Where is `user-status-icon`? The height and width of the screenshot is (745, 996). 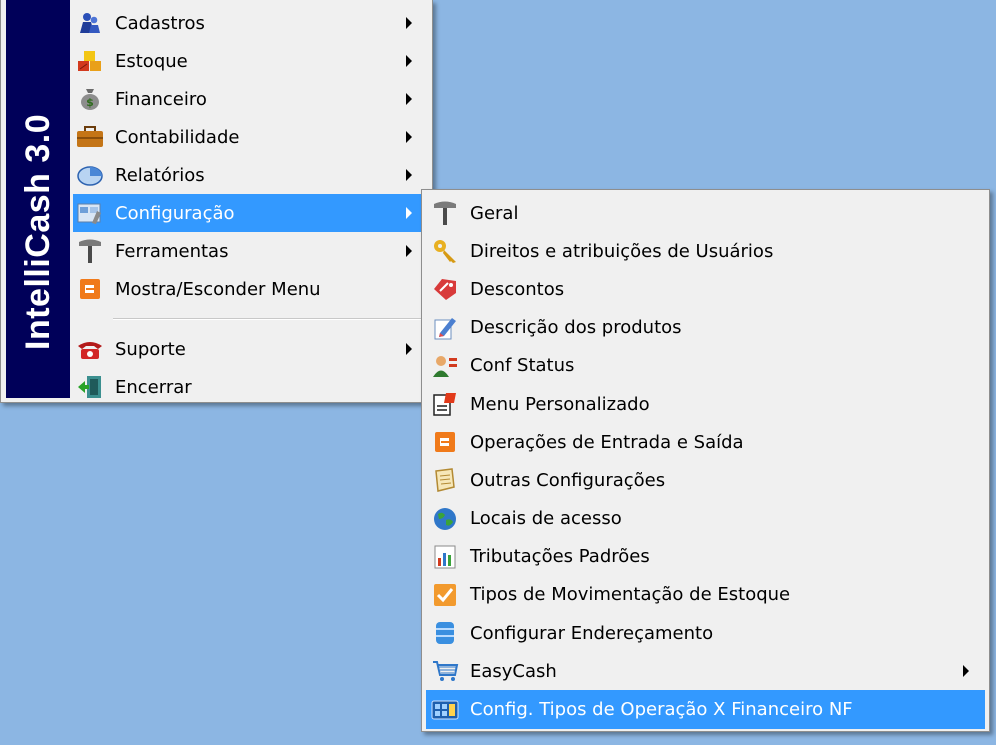 user-status-icon is located at coordinates (445, 366).